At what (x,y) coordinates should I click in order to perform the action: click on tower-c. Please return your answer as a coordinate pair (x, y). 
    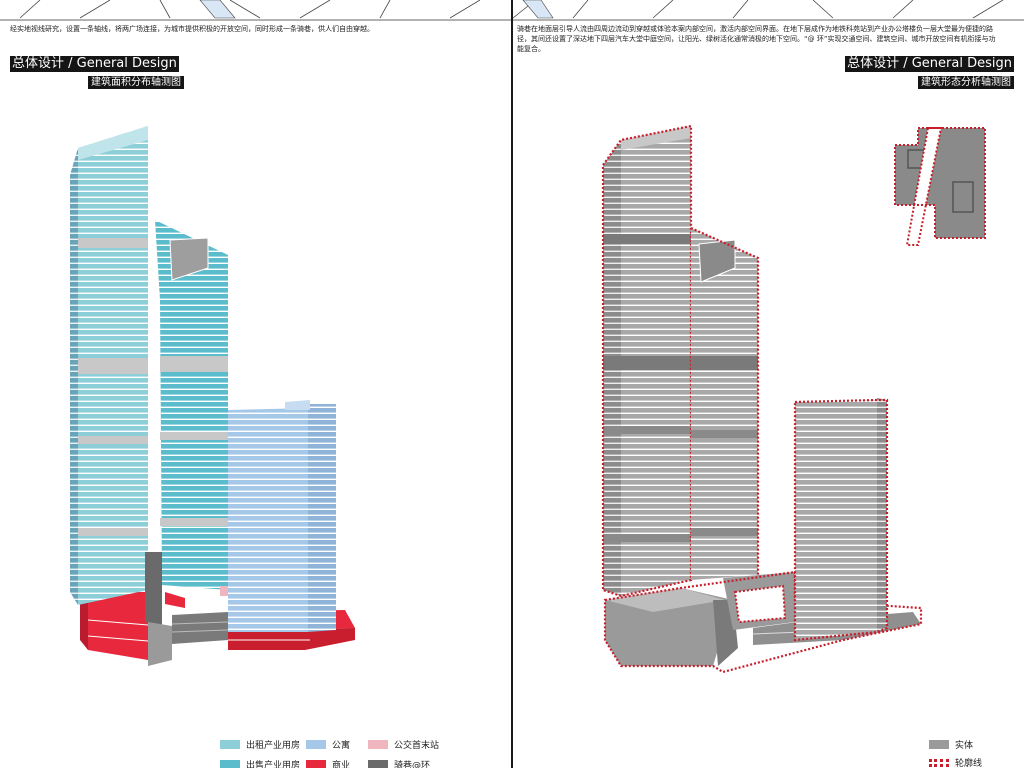
    Looking at the image, I should click on (282, 516).